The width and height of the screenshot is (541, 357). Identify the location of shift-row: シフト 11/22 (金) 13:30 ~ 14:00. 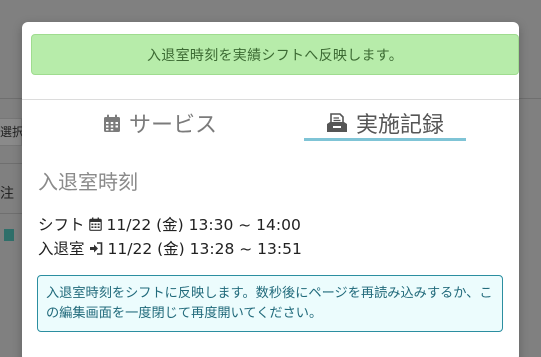
(169, 224).